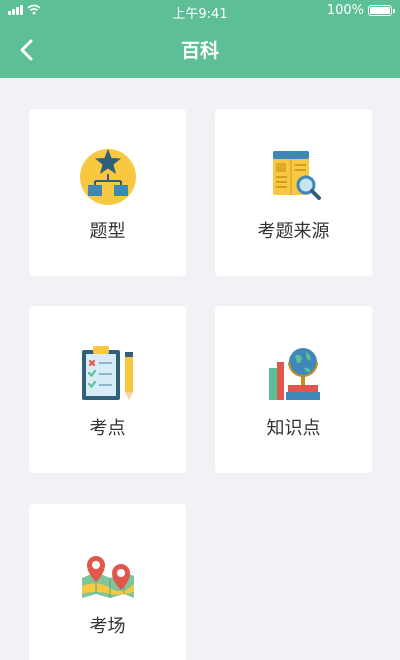 Image resolution: width=400 pixels, height=660 pixels. I want to click on card-knowledge-point: 知识点, so click(293, 389).